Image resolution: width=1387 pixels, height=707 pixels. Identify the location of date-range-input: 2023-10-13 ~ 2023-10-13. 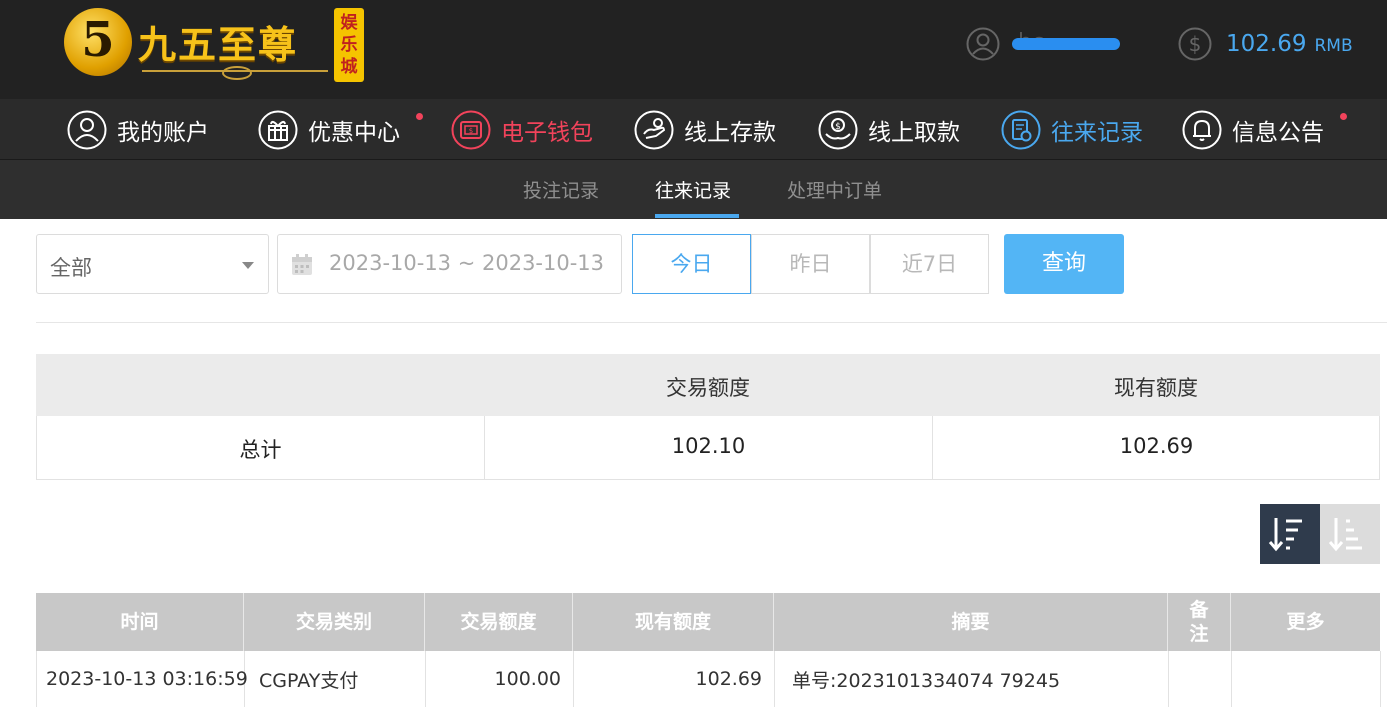
(449, 264).